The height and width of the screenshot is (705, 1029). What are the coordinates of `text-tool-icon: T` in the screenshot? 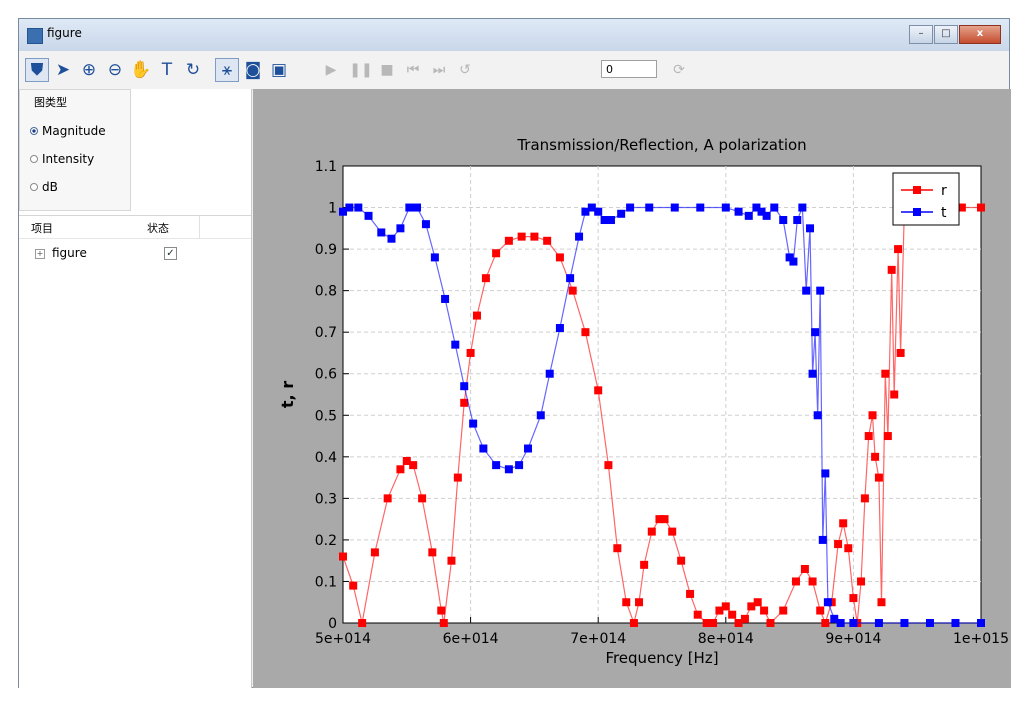 It's located at (167, 70).